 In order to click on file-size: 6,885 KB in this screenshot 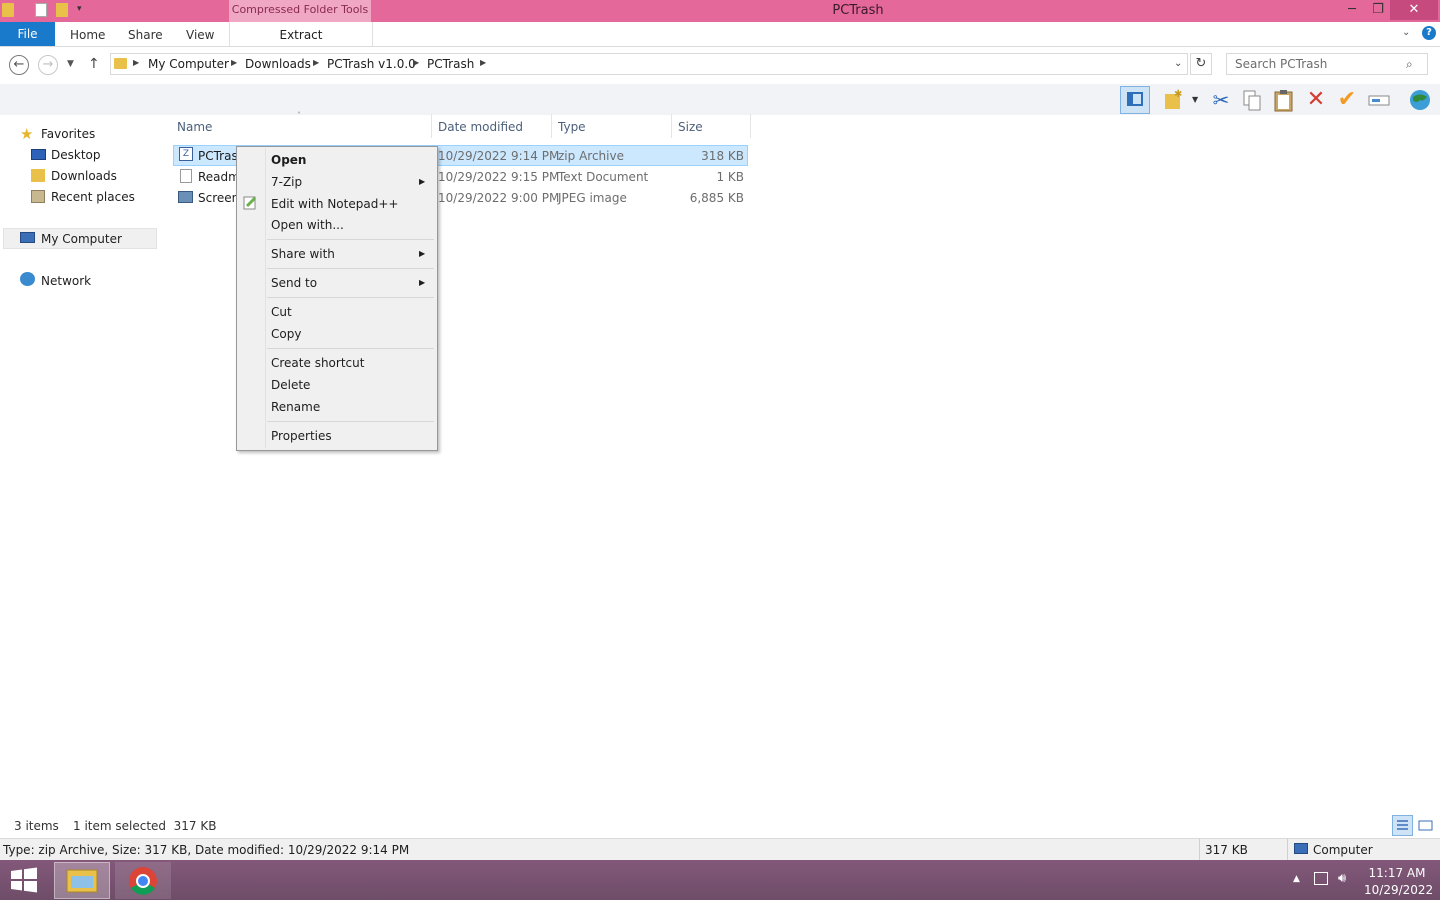, I will do `click(716, 198)`.